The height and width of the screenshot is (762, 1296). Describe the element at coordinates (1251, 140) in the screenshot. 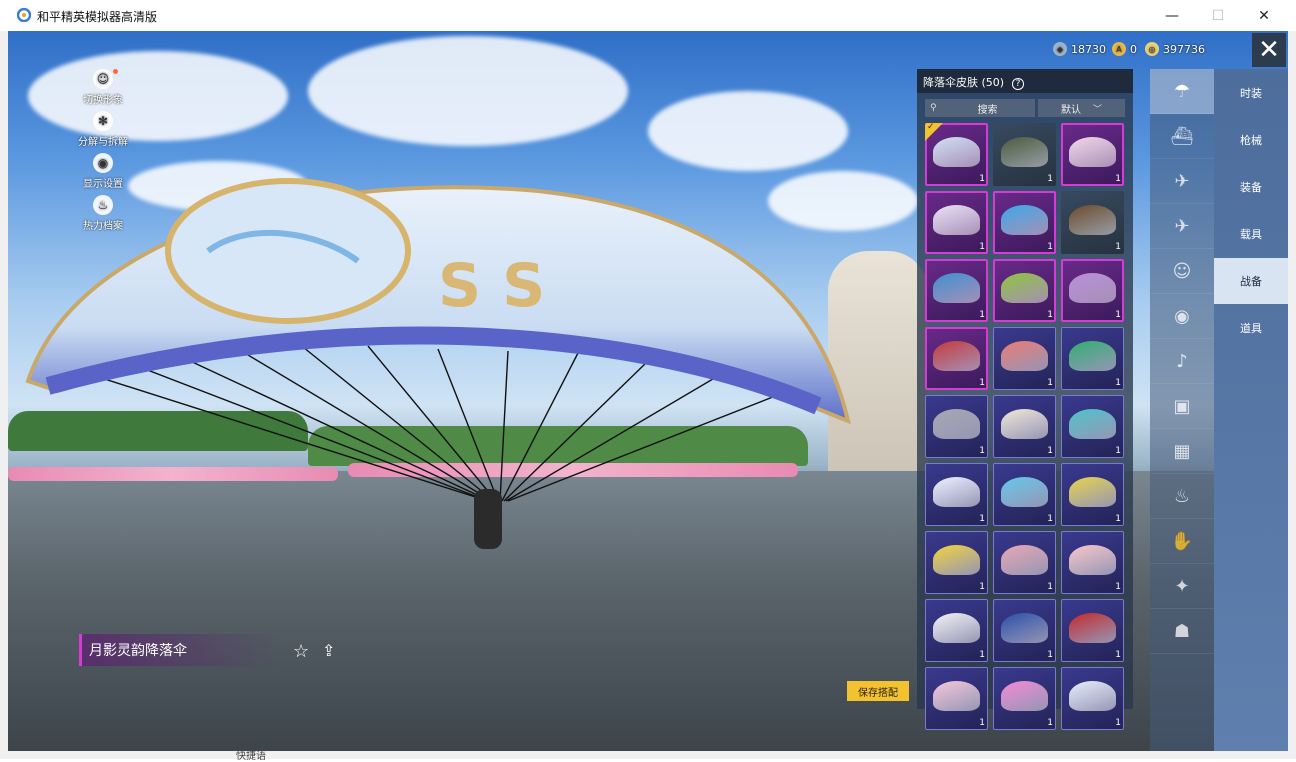

I see `category-tab: 枪械` at that location.